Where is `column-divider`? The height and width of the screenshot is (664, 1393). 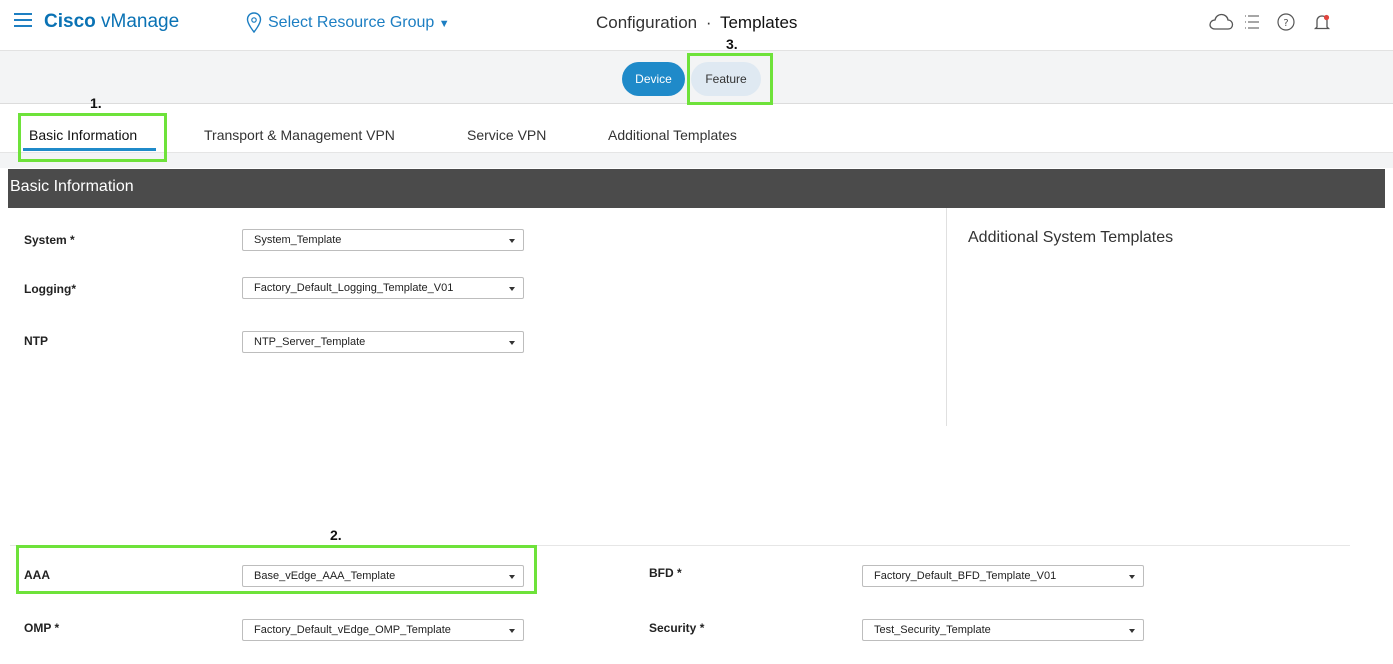
column-divider is located at coordinates (946, 317).